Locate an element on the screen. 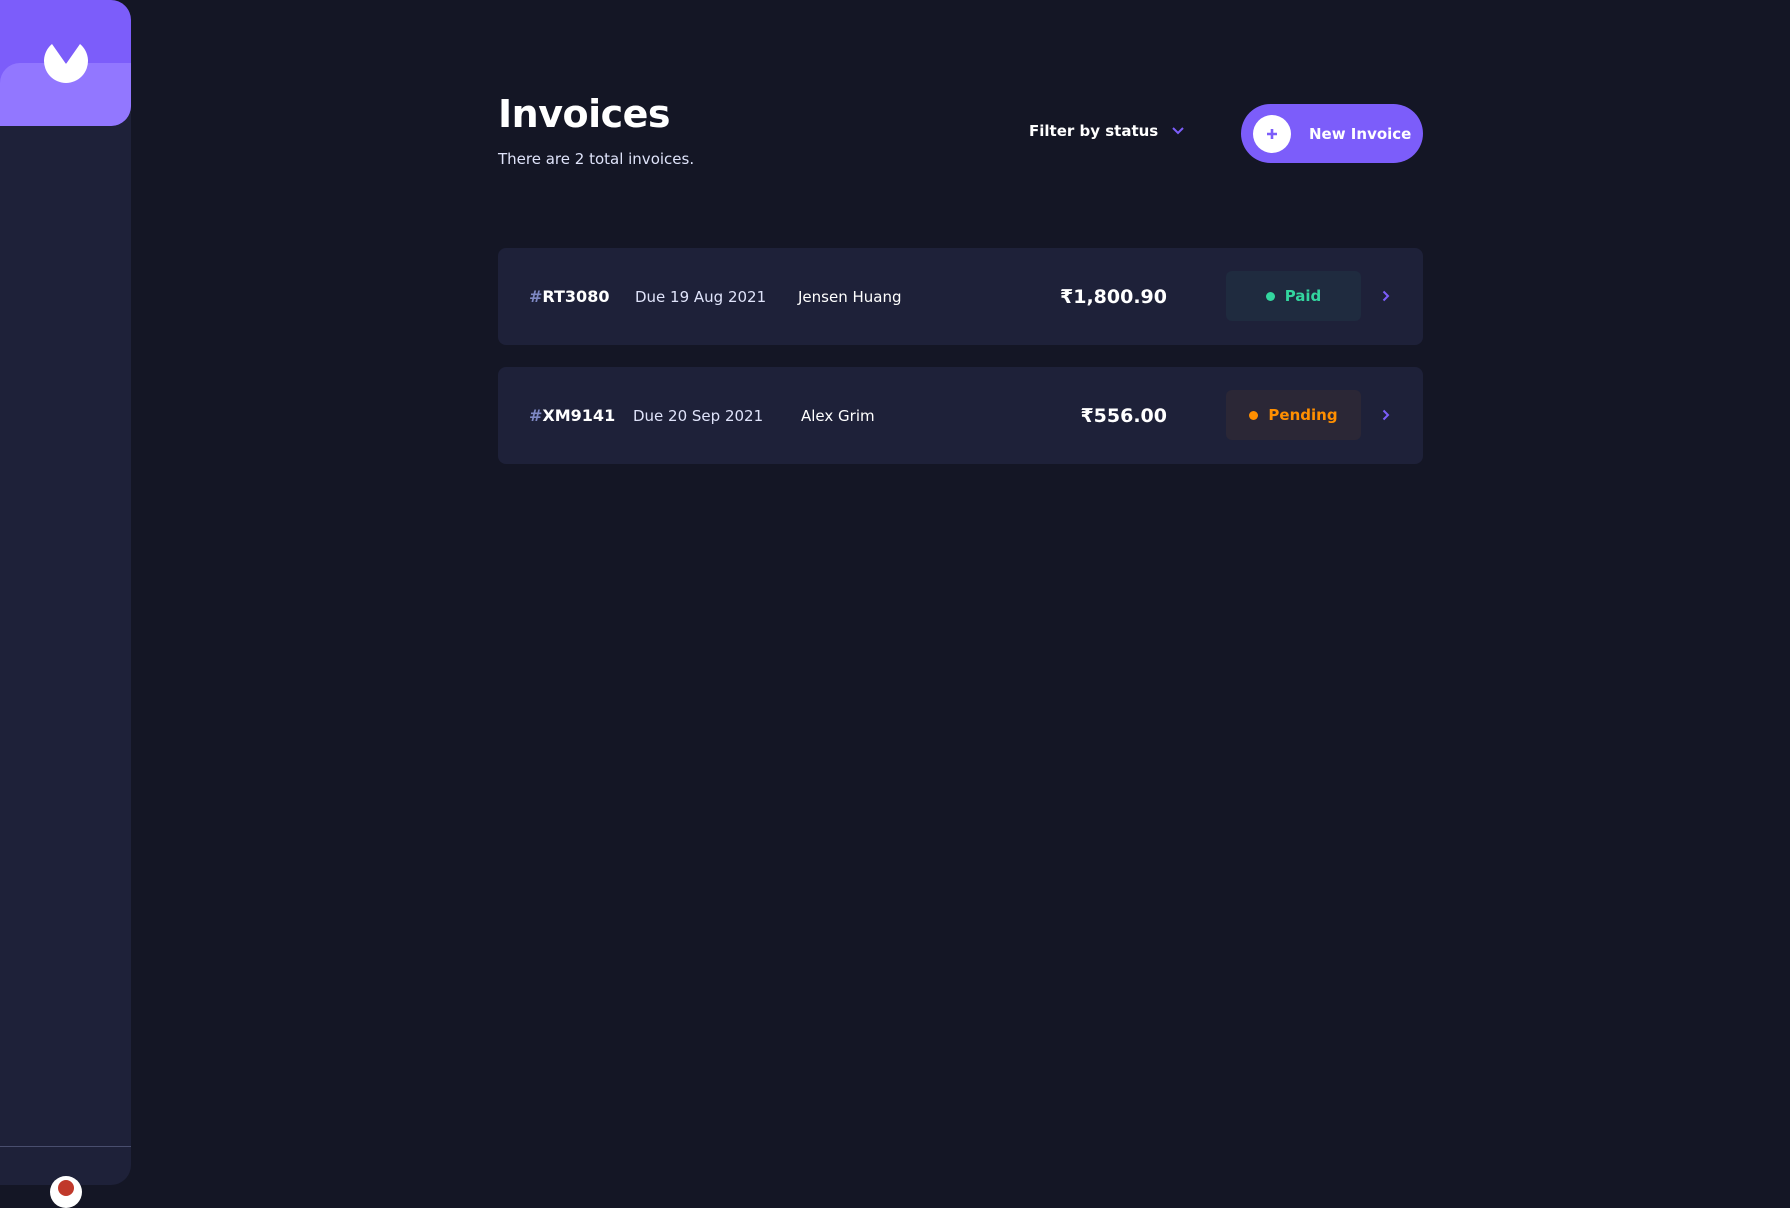 The width and height of the screenshot is (1790, 1208). invoice-due-date: Due 19 Aug 2021 is located at coordinates (701, 296).